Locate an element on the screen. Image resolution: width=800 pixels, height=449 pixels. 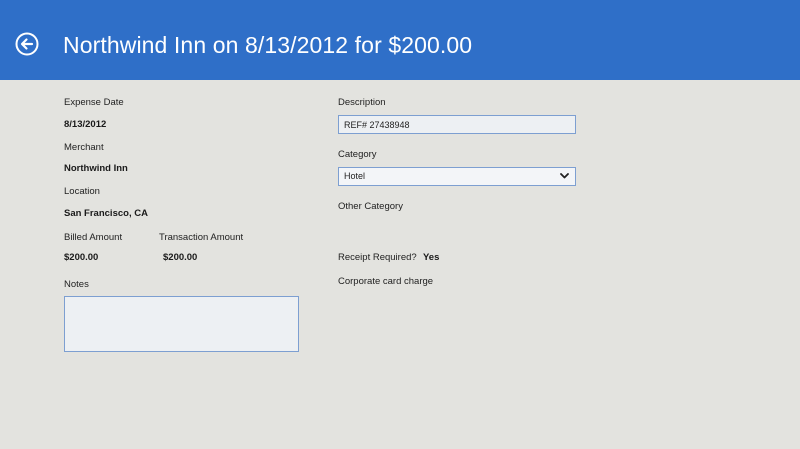
transaction-amount-label: Transaction Amount is located at coordinates (201, 237).